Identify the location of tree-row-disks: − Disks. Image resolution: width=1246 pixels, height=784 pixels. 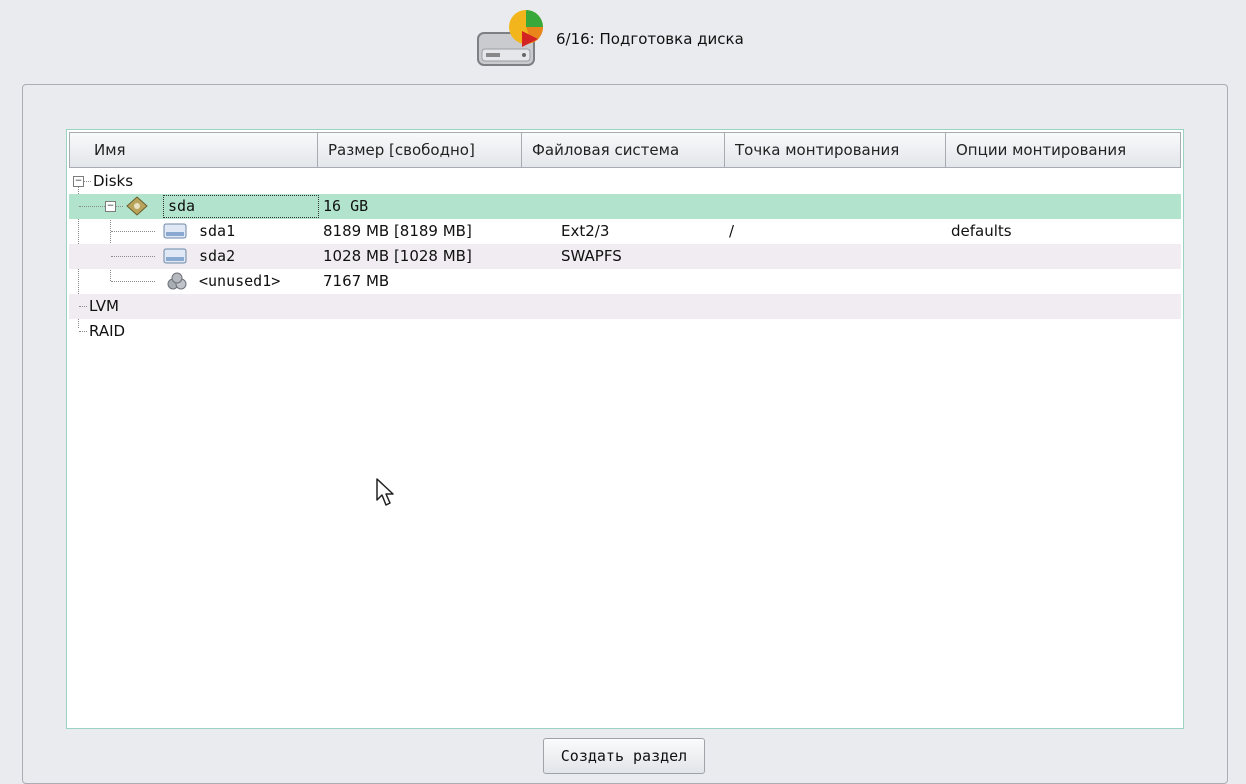
(625, 181).